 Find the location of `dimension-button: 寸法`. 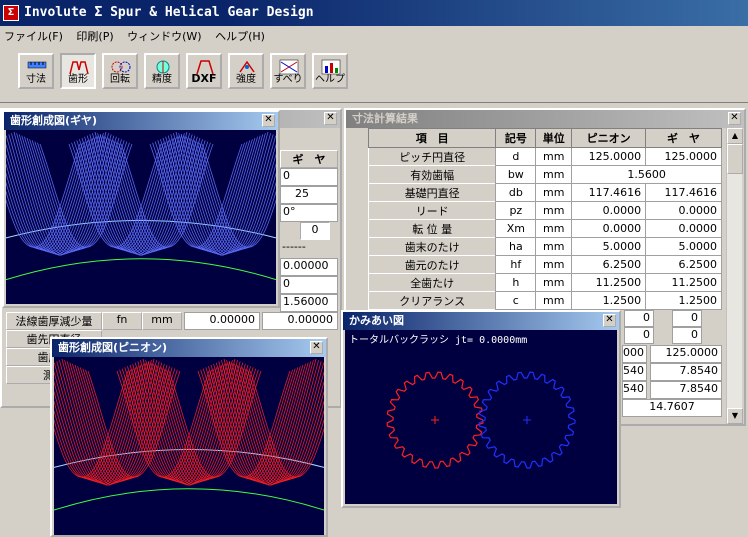

dimension-button: 寸法 is located at coordinates (36, 71).